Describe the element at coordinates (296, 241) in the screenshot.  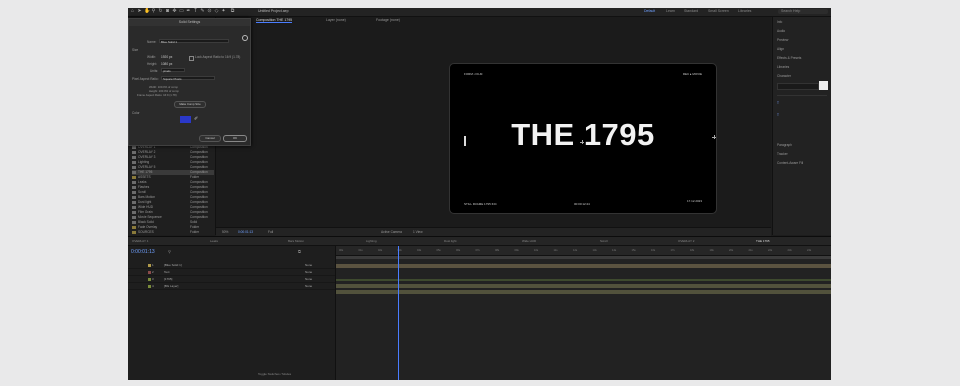
I see `timeline-tab: Bars Motion` at that location.